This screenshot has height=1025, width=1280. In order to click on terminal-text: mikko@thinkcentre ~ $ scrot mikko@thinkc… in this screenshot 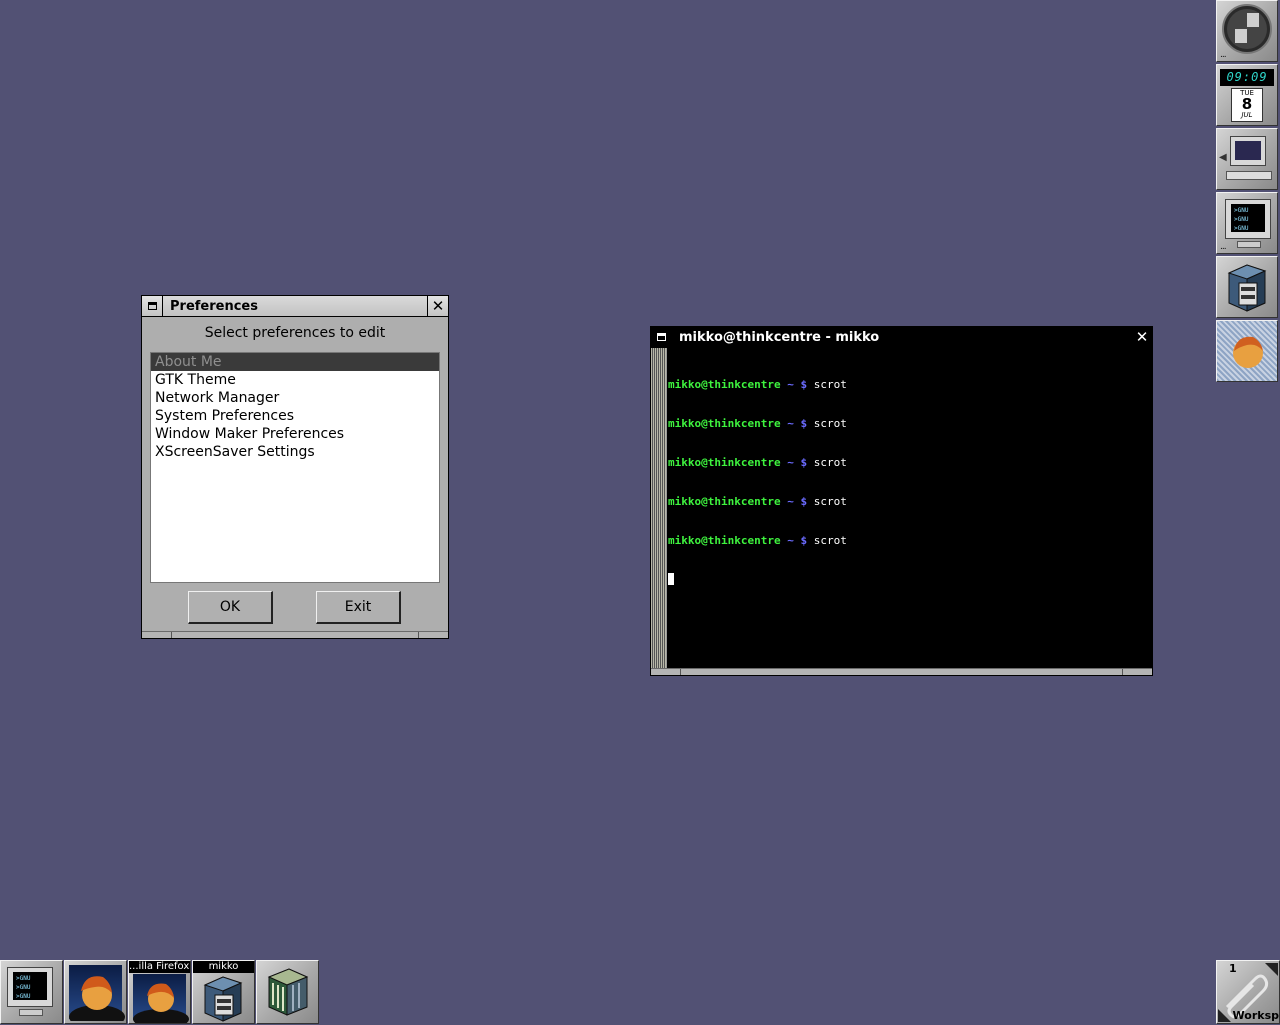, I will do `click(757, 482)`.